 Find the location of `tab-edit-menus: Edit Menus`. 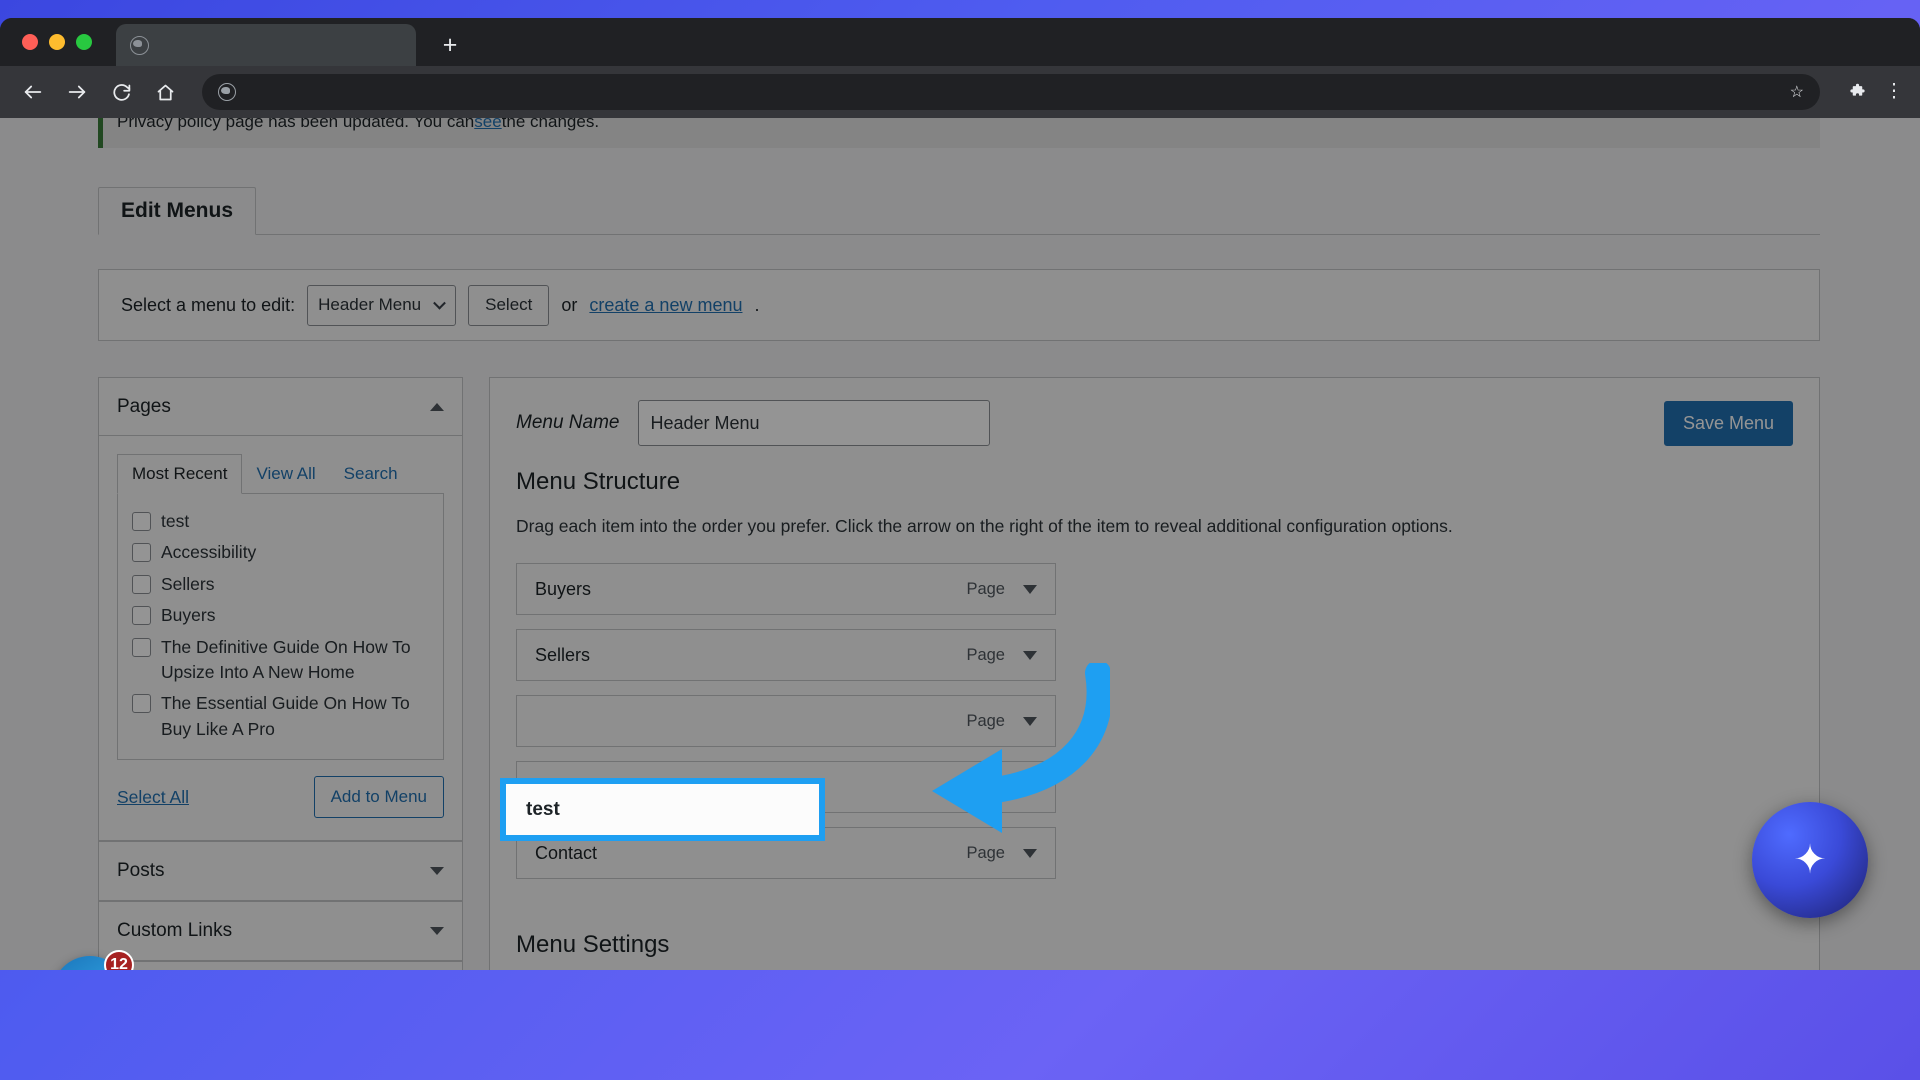

tab-edit-menus: Edit Menus is located at coordinates (177, 211).